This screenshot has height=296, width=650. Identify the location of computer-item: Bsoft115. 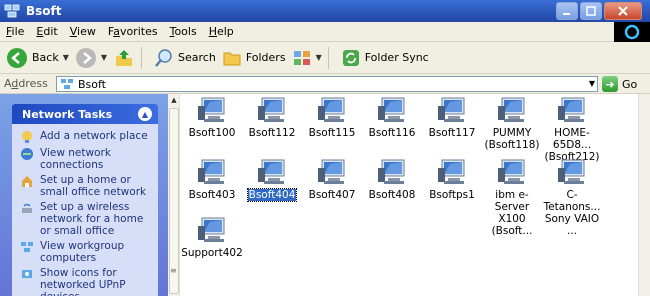
(332, 117).